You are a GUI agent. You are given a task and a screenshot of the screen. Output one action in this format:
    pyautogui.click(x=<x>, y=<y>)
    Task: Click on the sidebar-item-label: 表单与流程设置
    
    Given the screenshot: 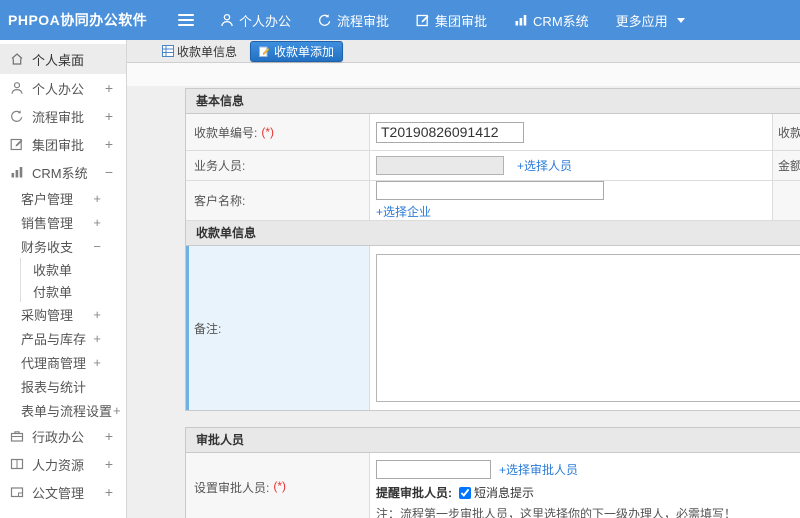 What is the action you would take?
    pyautogui.click(x=67, y=411)
    